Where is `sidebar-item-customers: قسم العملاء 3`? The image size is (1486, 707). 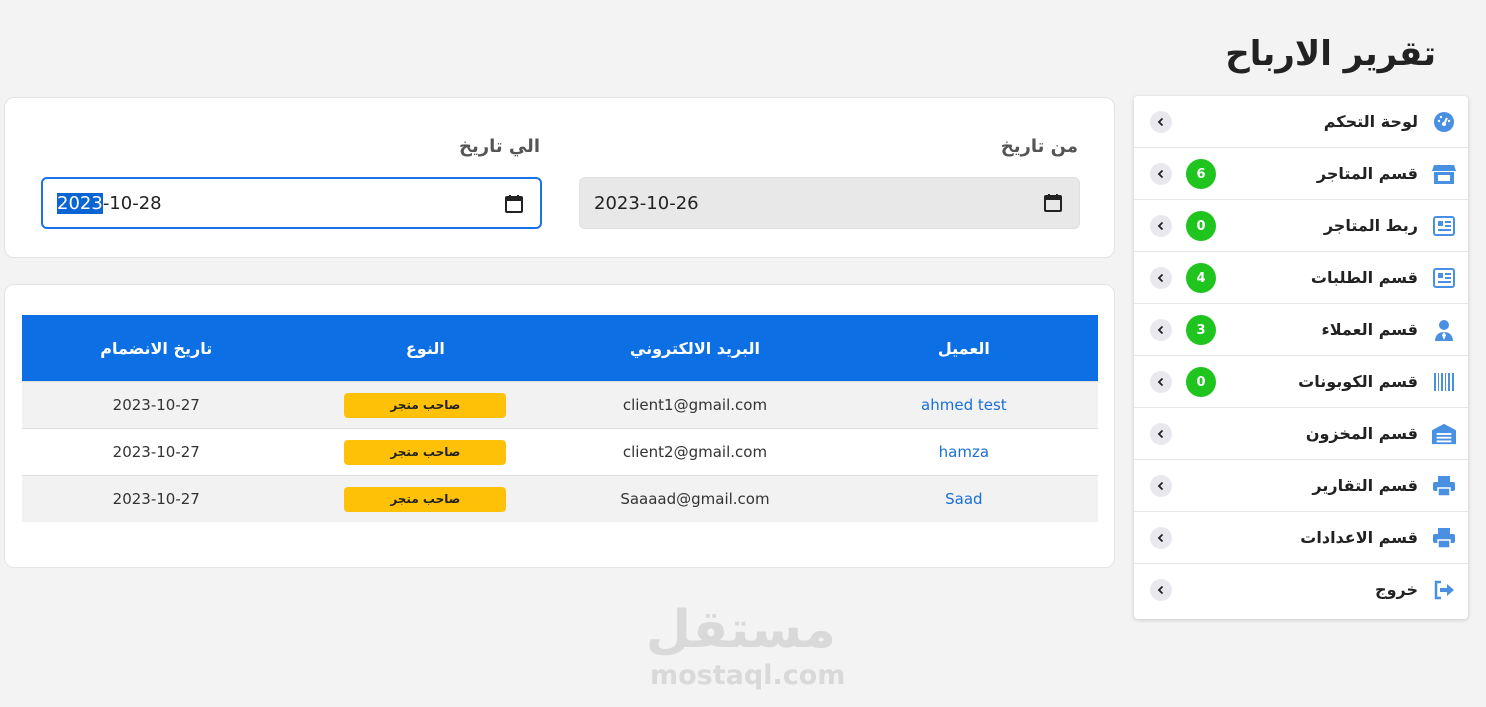 sidebar-item-customers: قسم العملاء 3 is located at coordinates (1301, 330).